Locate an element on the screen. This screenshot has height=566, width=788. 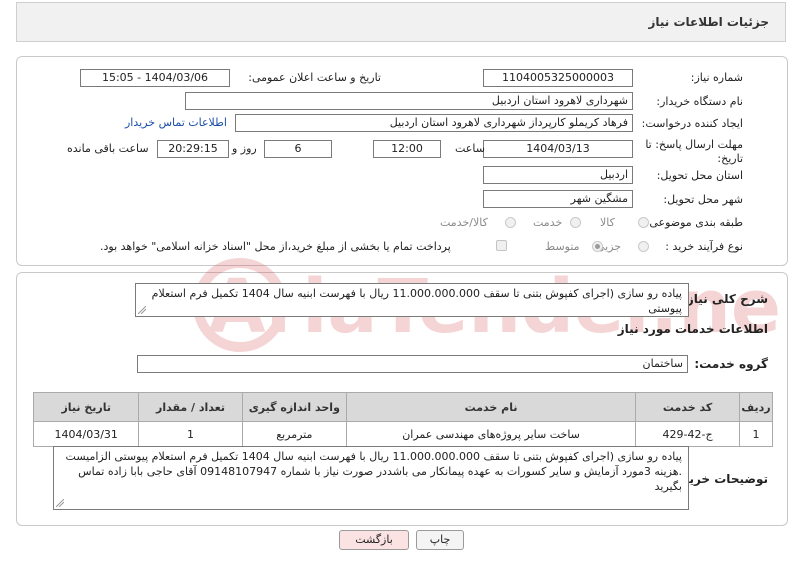
cell-unit: مترمربع is located at coordinates (294, 434).